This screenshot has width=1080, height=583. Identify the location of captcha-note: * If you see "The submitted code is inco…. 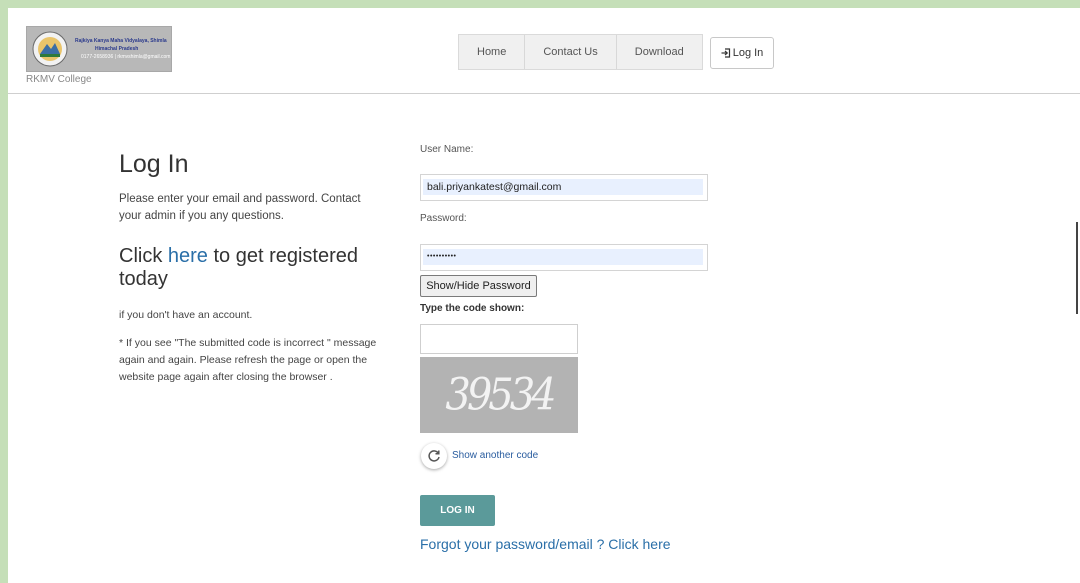
(248, 360).